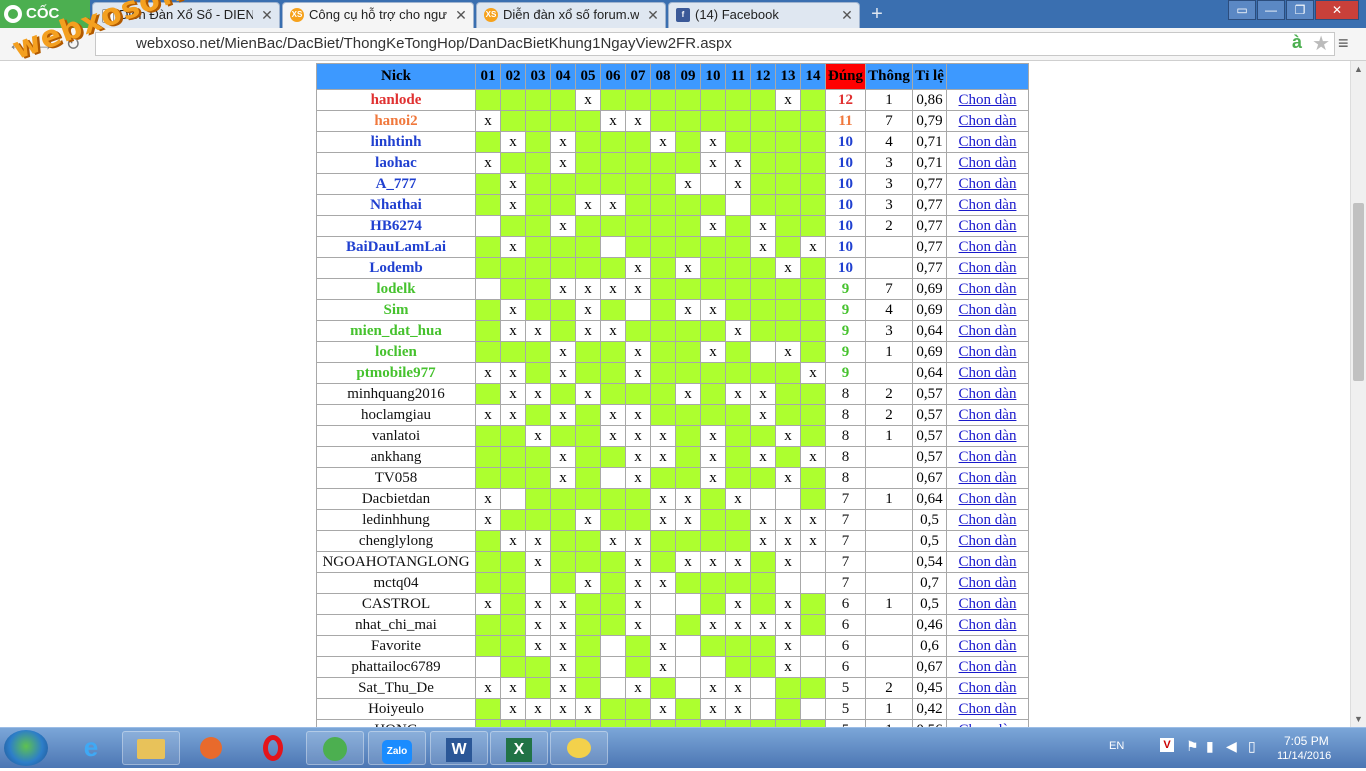  What do you see at coordinates (273, 748) in the screenshot?
I see `opera-icon` at bounding box center [273, 748].